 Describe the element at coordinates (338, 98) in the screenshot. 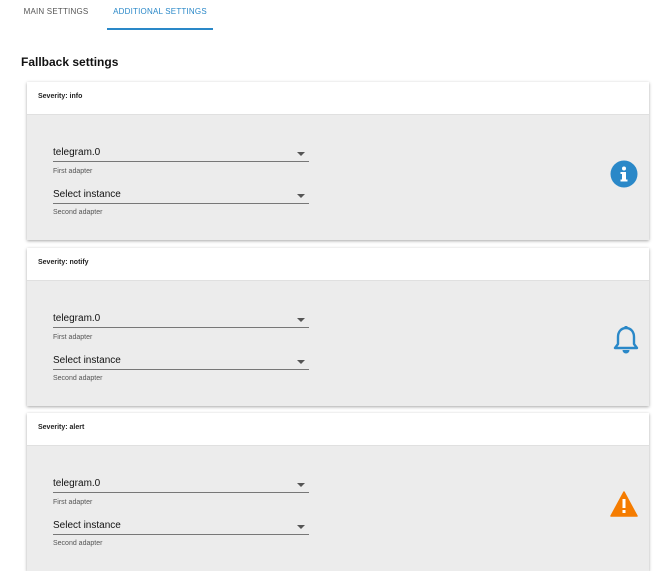

I see `card-header: Severity: info` at that location.